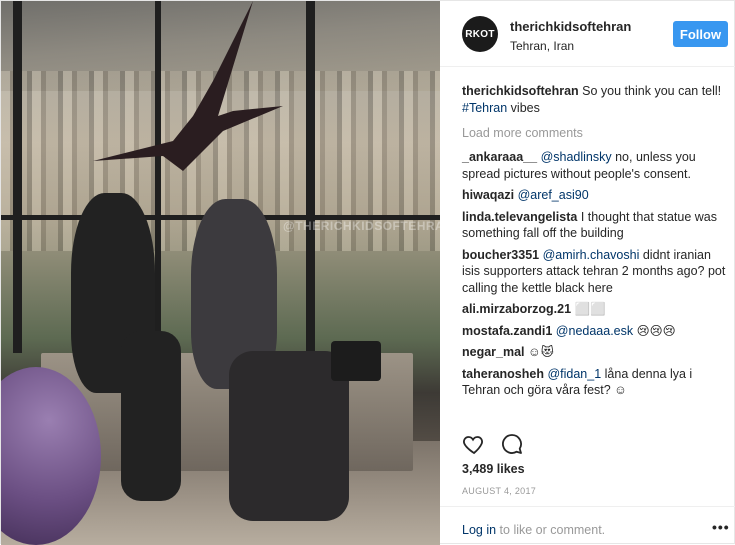 This screenshot has height=545, width=735. What do you see at coordinates (596, 133) in the screenshot?
I see `load-more-comments-link: Load more comments` at bounding box center [596, 133].